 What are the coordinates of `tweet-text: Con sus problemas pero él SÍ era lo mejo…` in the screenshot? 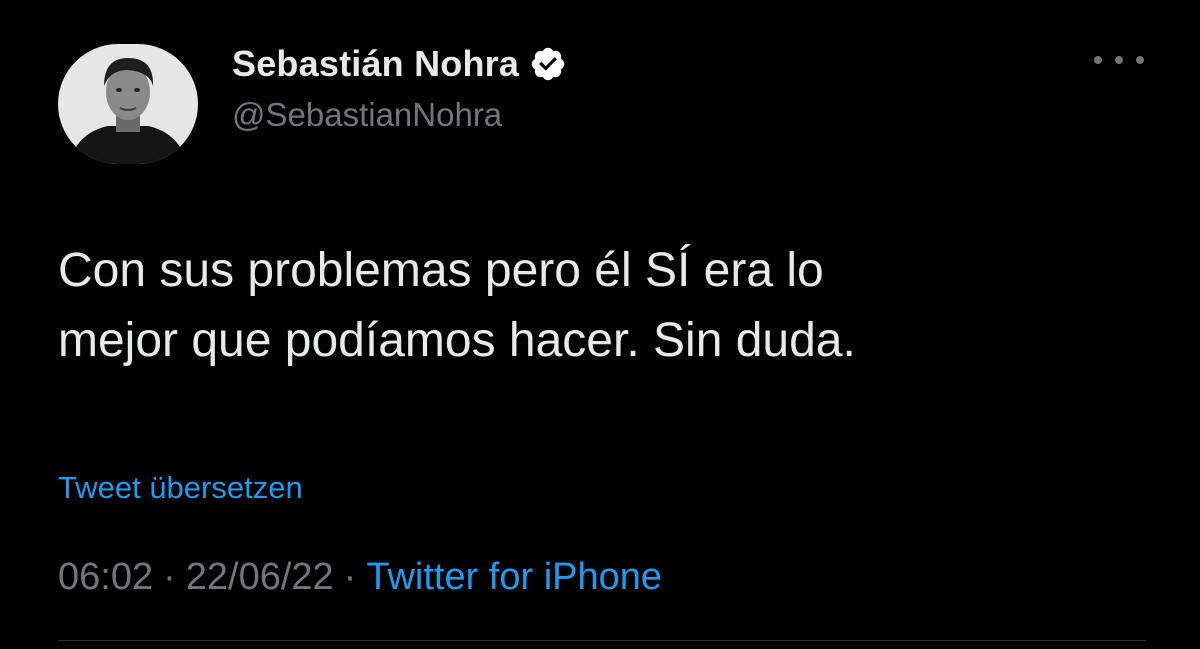 It's located at (457, 305).